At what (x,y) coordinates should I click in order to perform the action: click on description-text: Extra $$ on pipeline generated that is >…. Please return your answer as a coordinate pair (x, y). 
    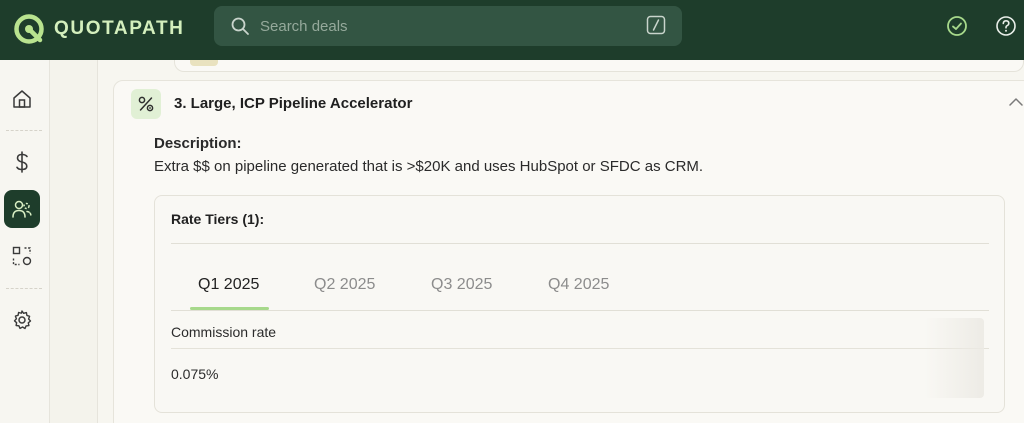
    Looking at the image, I should click on (429, 166).